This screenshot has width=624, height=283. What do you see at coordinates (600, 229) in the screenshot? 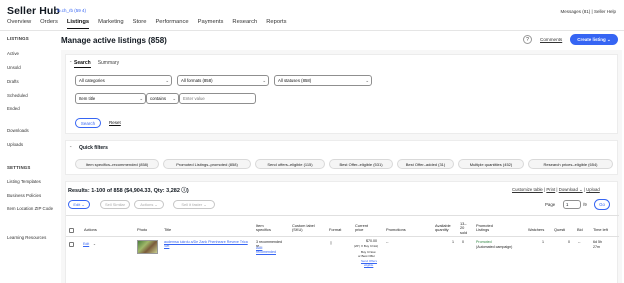
I see `col-time-left: Time left` at bounding box center [600, 229].